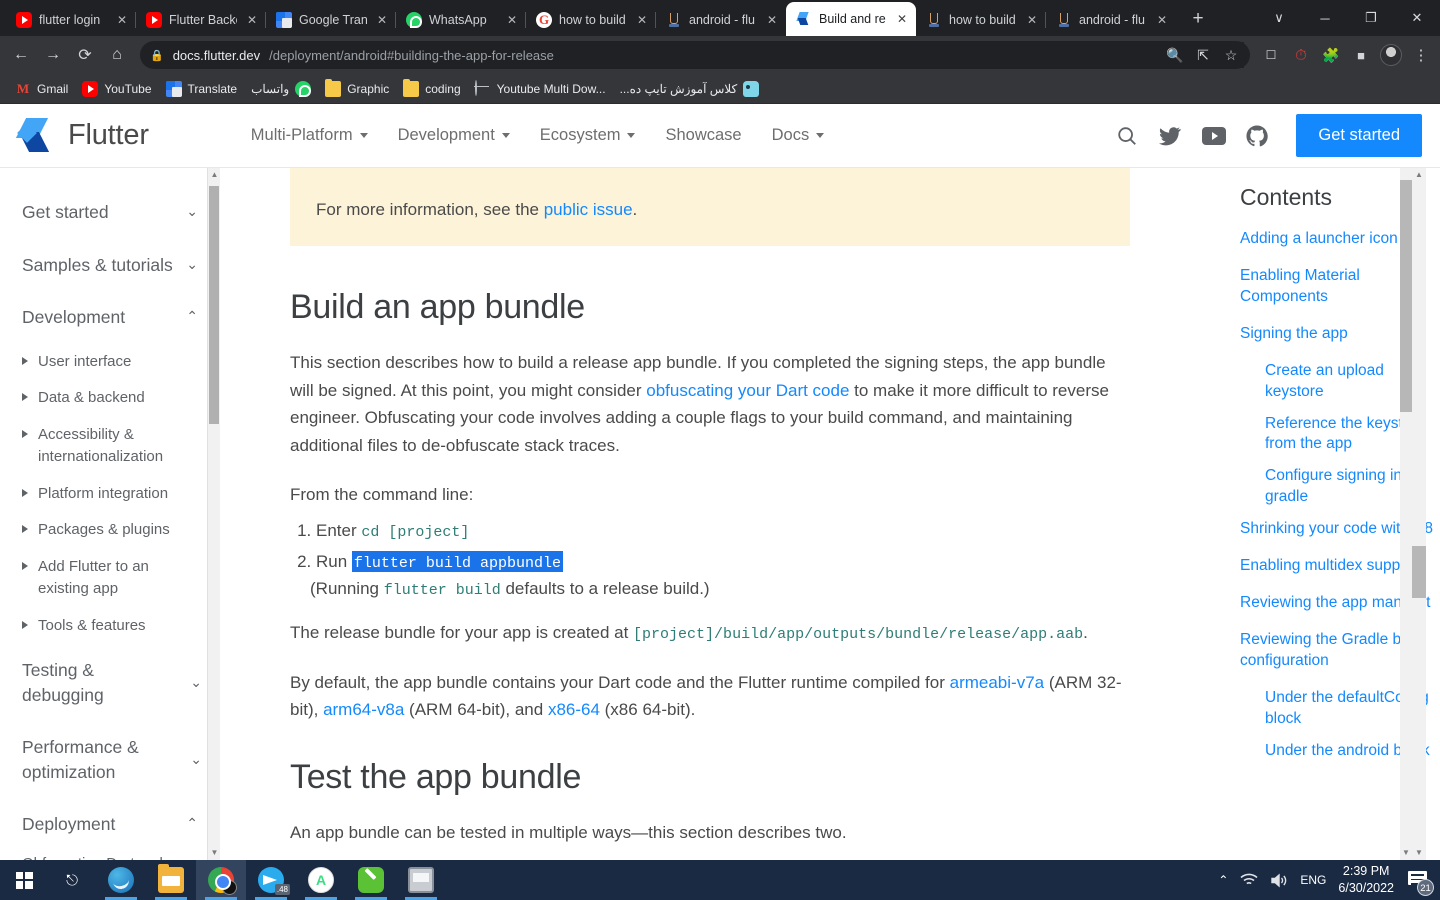  I want to click on public-issue-link: public issue, so click(588, 209).